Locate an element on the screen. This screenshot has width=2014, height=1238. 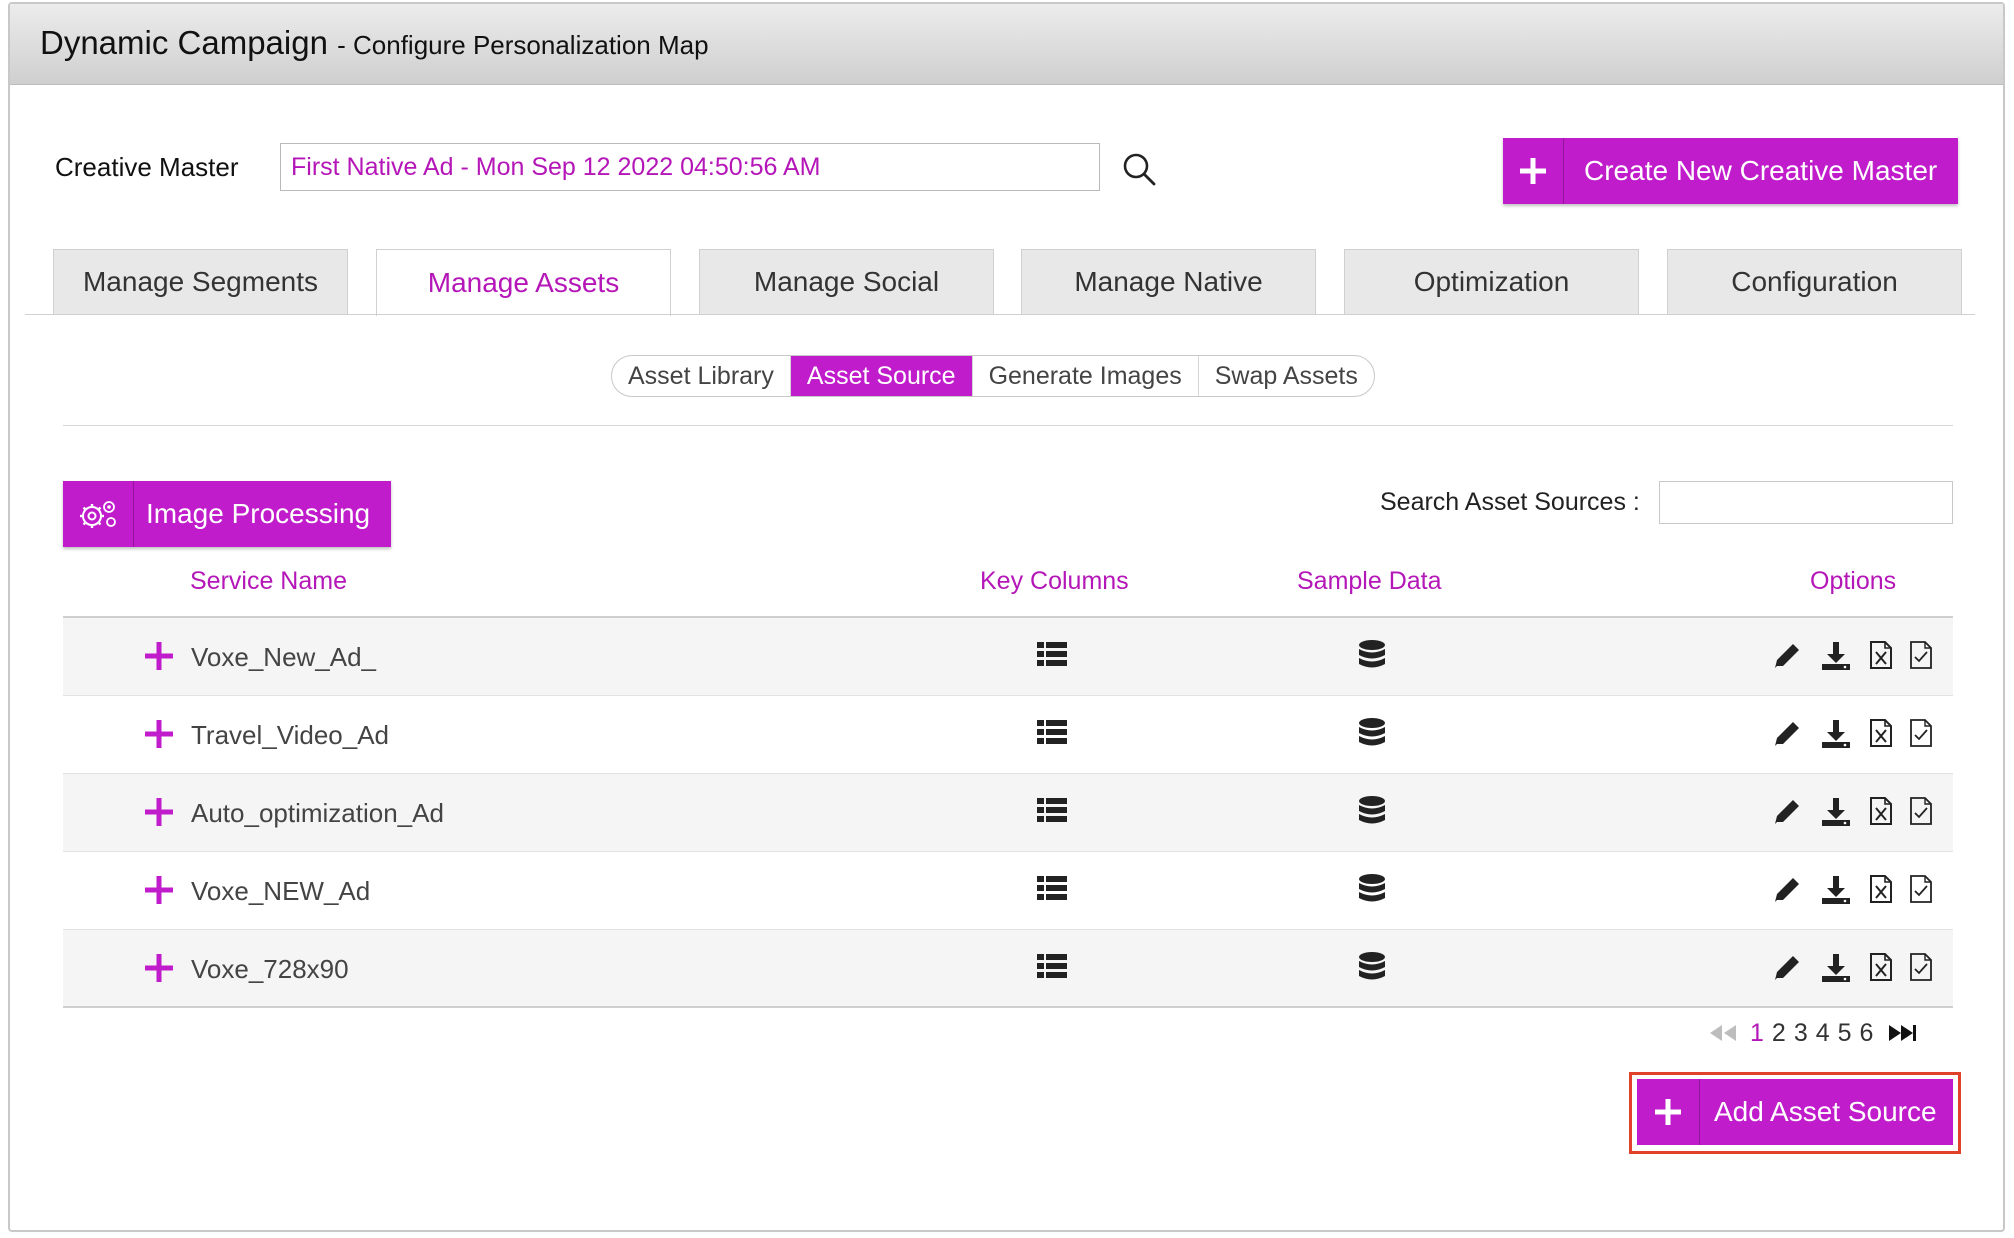
service-name: Auto_optimization_Ad is located at coordinates (317, 813).